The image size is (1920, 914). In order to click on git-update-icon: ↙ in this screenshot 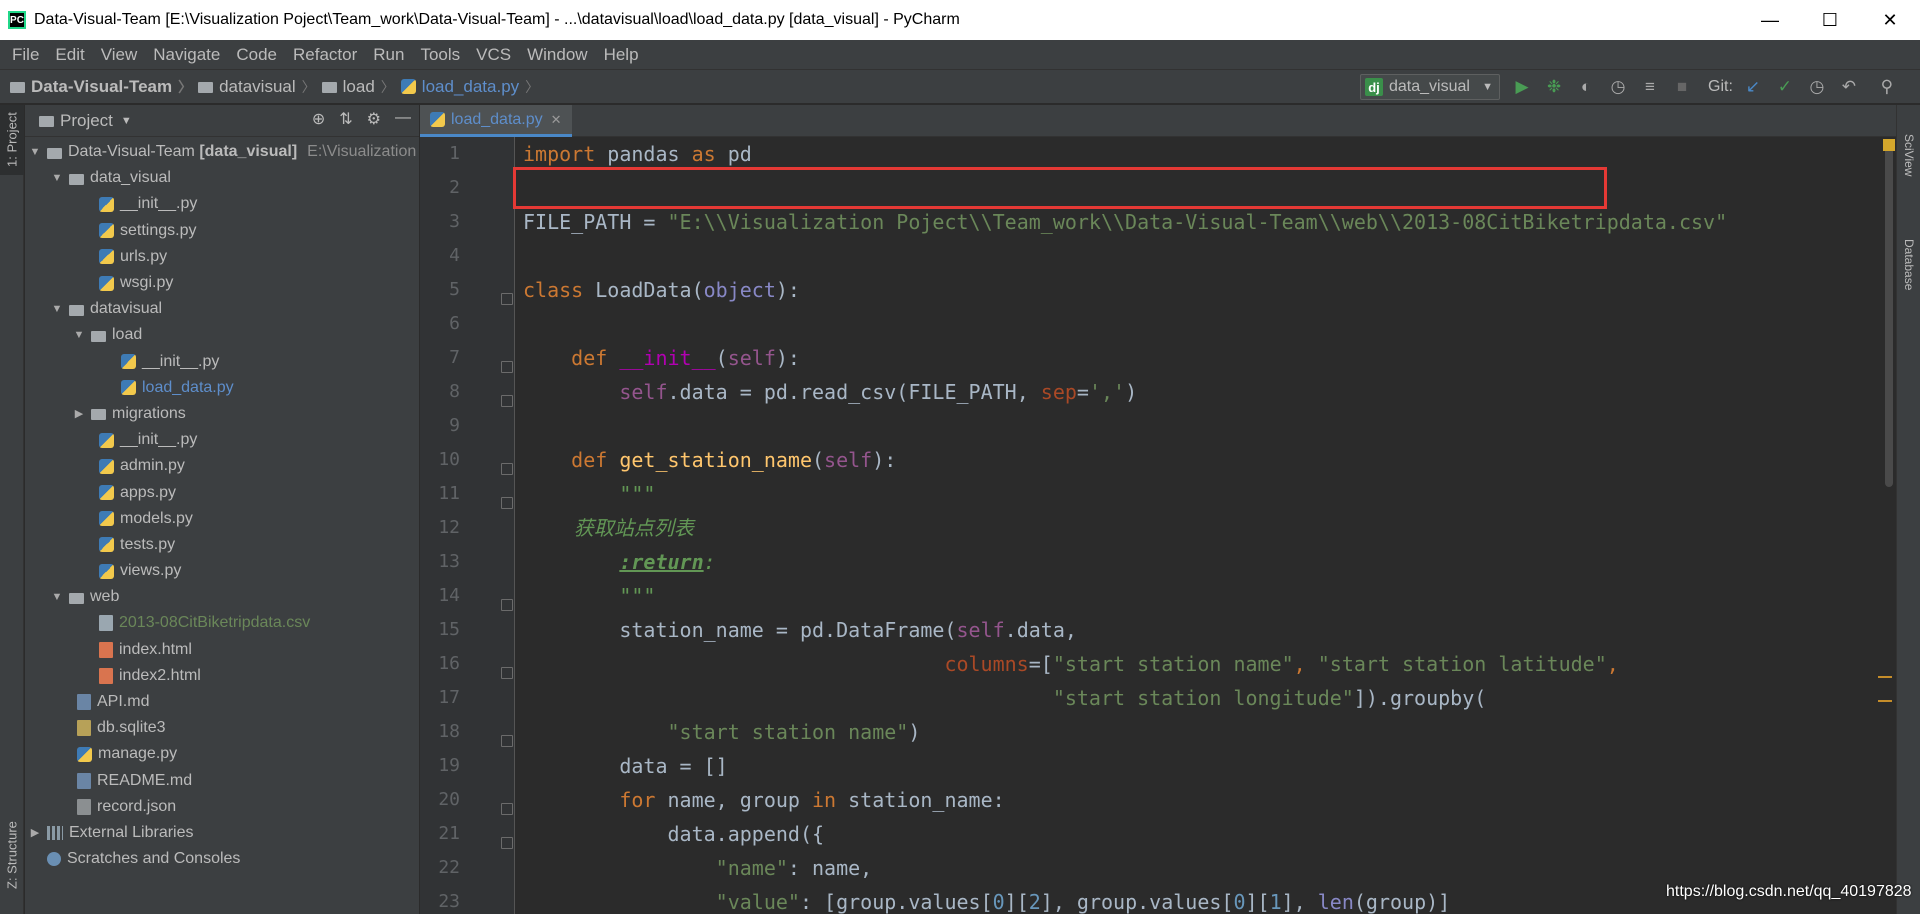, I will do `click(1753, 87)`.